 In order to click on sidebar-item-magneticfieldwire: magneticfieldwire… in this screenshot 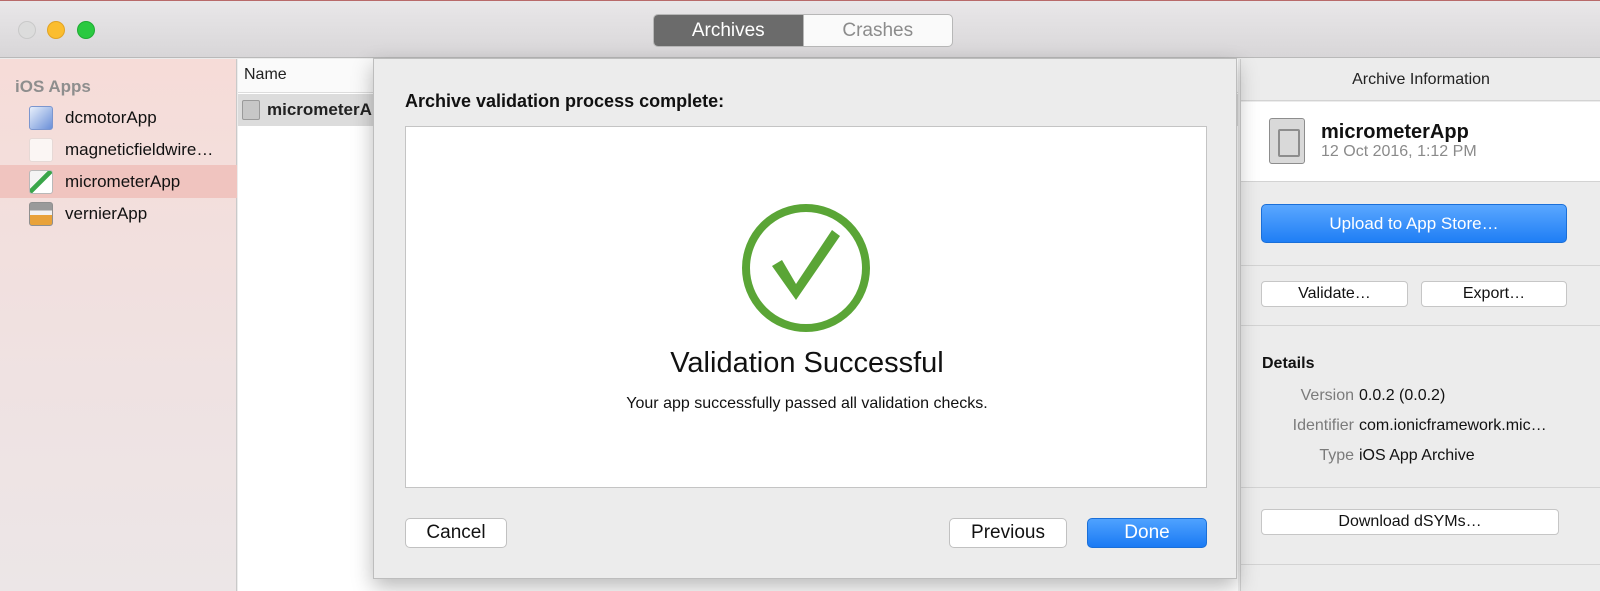, I will do `click(118, 149)`.